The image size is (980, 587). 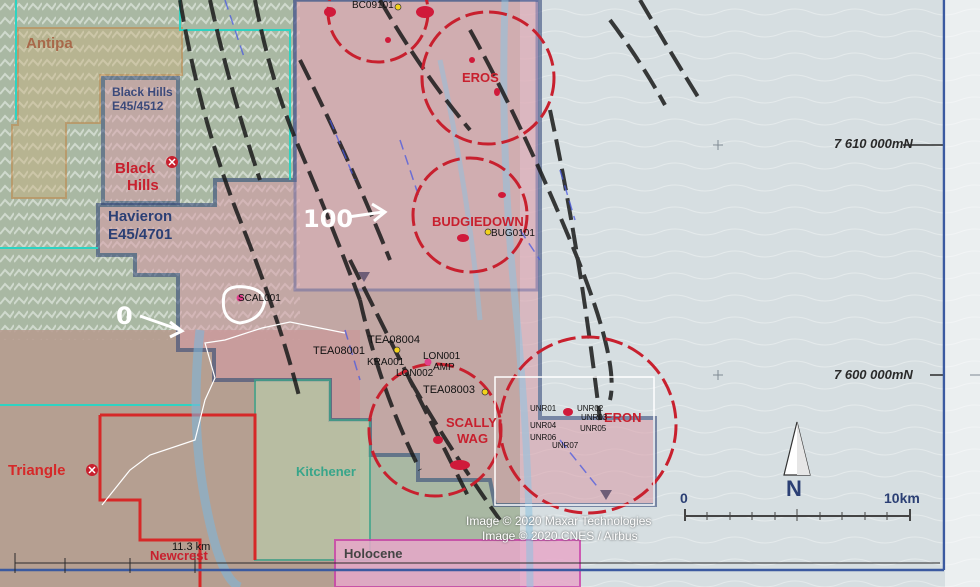 I want to click on black-hills-tenement-id: E45/4512, so click(x=138, y=106).